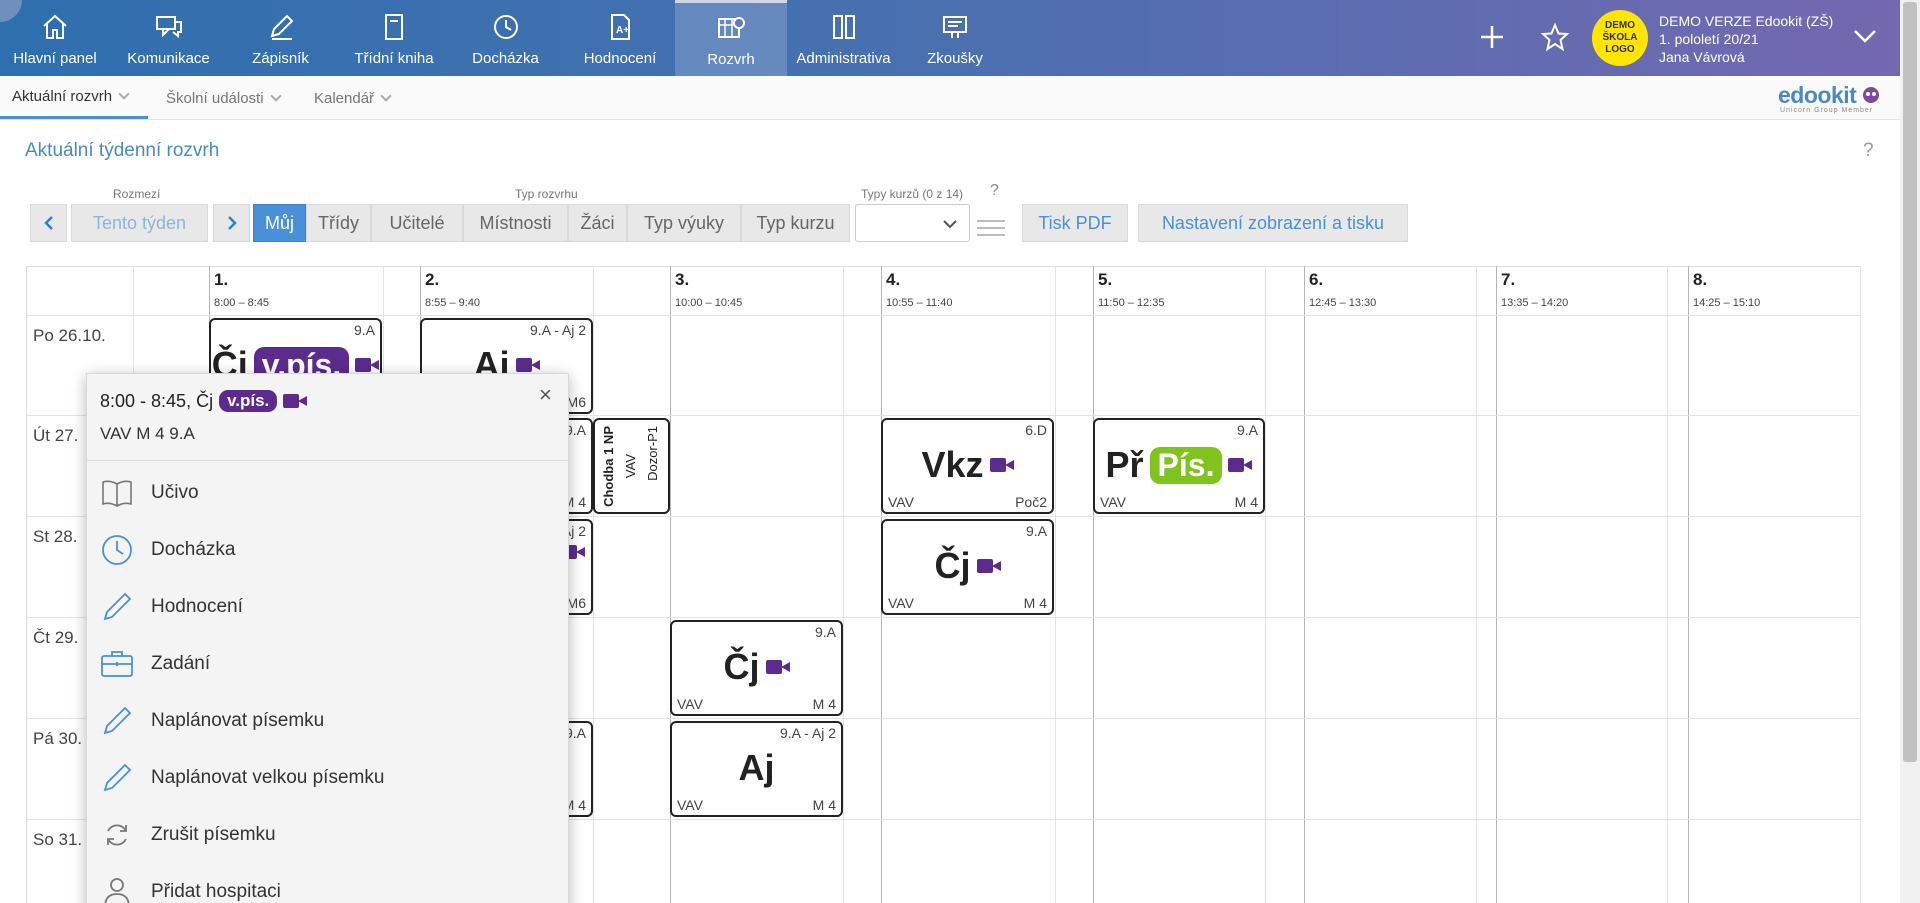  What do you see at coordinates (281, 27) in the screenshot?
I see `pen-icon` at bounding box center [281, 27].